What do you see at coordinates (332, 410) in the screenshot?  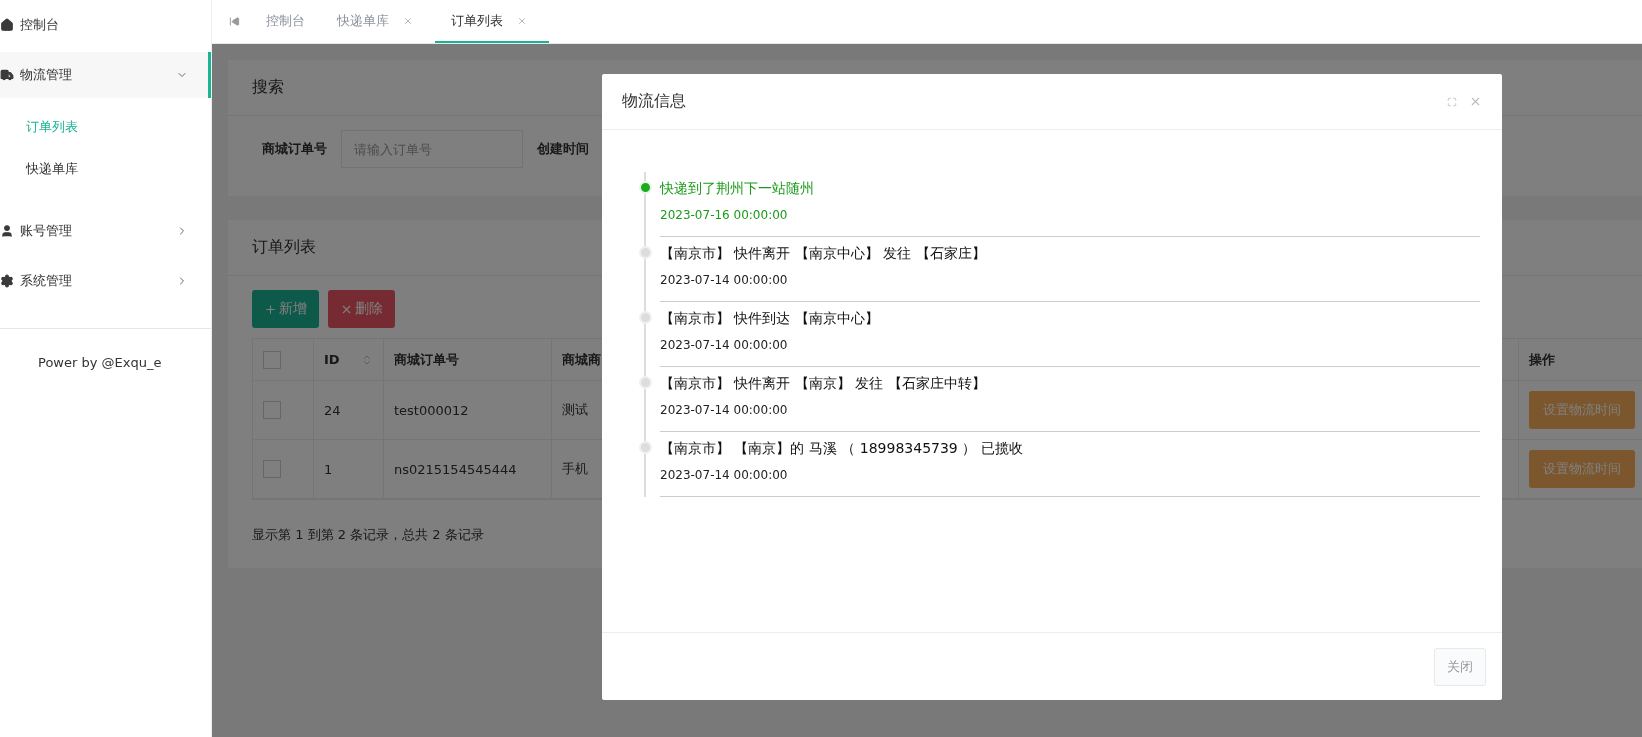 I see `table-cell: 24` at bounding box center [332, 410].